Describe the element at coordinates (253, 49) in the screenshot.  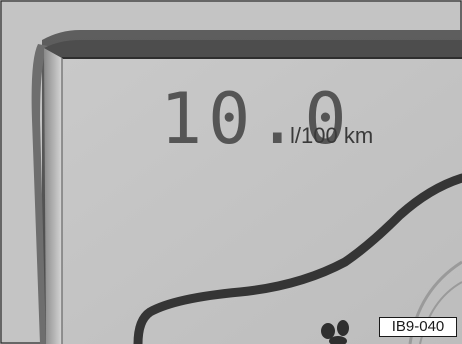
I see `bezel-bevel-top` at that location.